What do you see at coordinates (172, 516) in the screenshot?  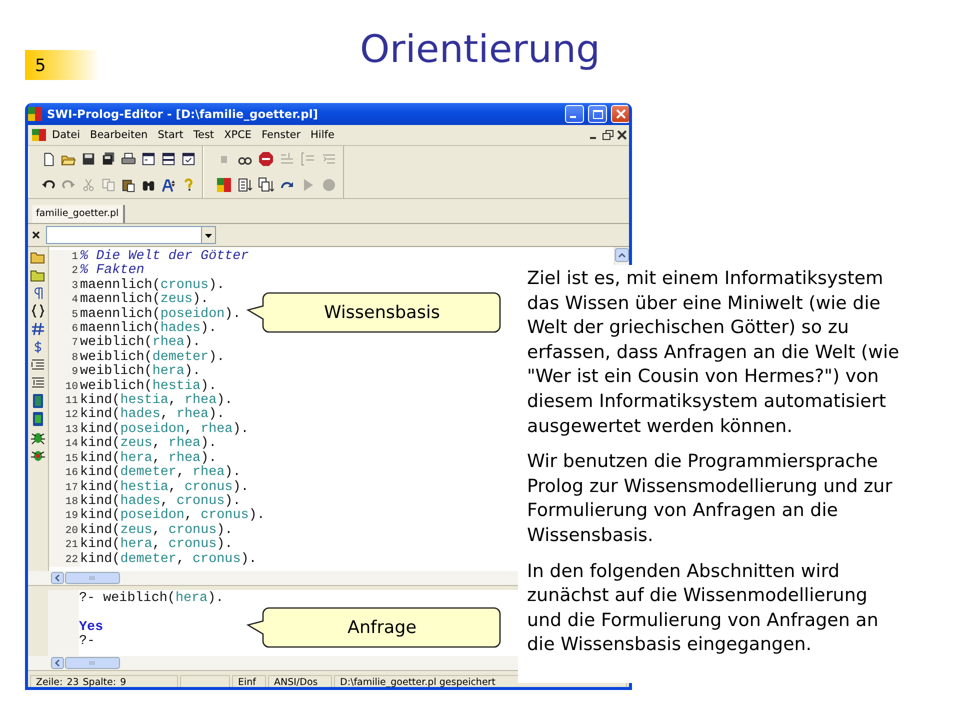 I see `code-line: kind(poseidon, cronus).` at bounding box center [172, 516].